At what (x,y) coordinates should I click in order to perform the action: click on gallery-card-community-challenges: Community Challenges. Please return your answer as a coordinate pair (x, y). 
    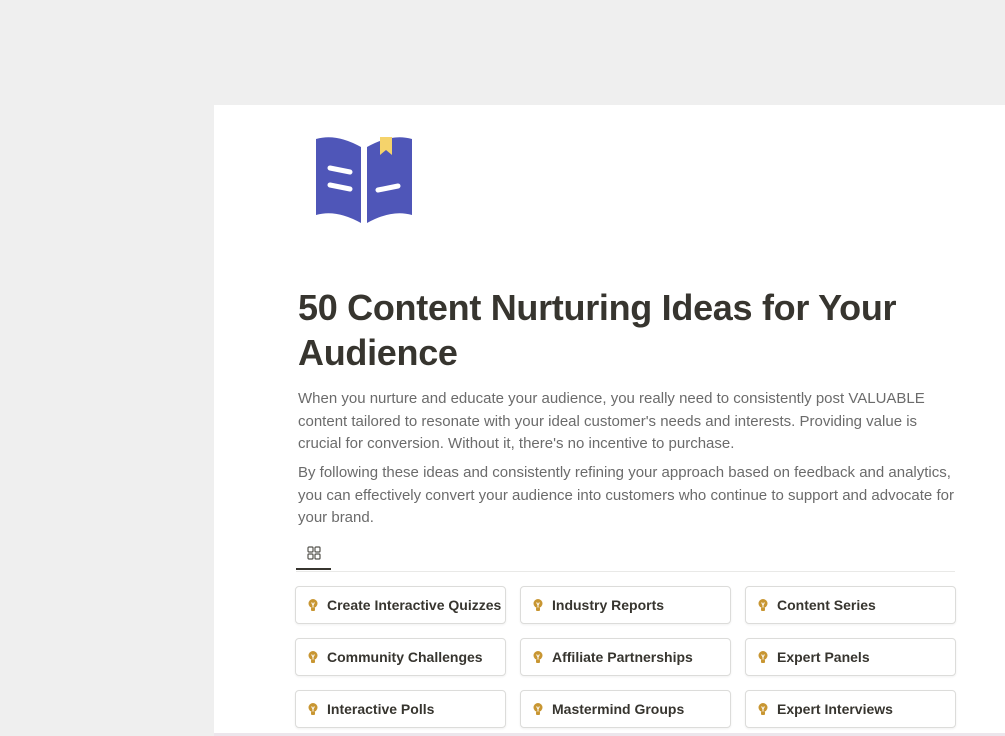
    Looking at the image, I should click on (400, 657).